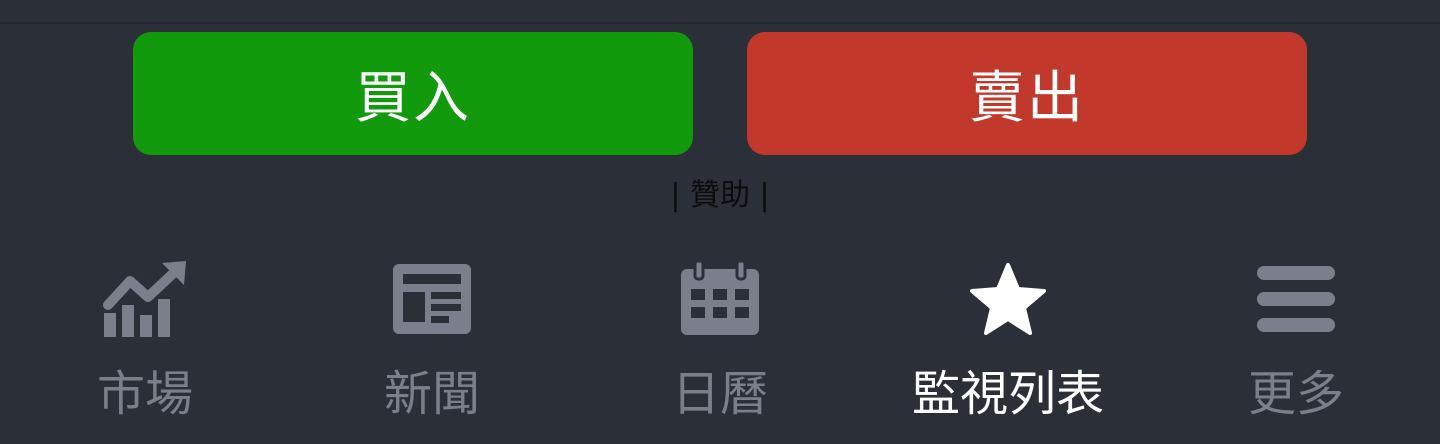 The image size is (1440, 444). Describe the element at coordinates (413, 93) in the screenshot. I see `buy-button: 買入` at that location.